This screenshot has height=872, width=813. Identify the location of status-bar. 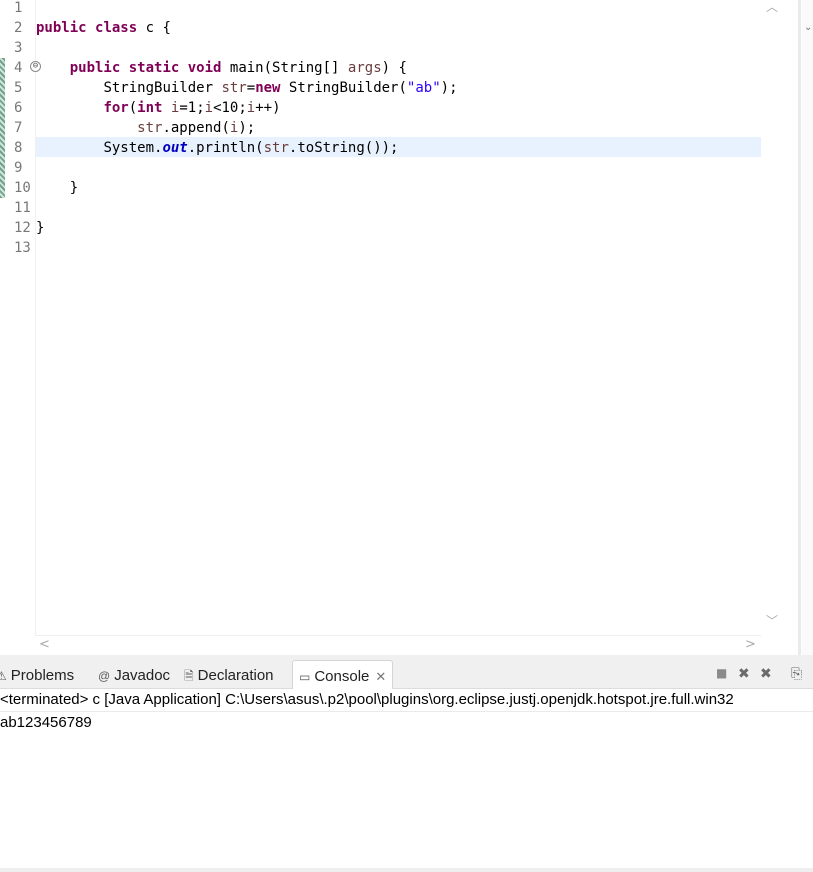
(406, 870).